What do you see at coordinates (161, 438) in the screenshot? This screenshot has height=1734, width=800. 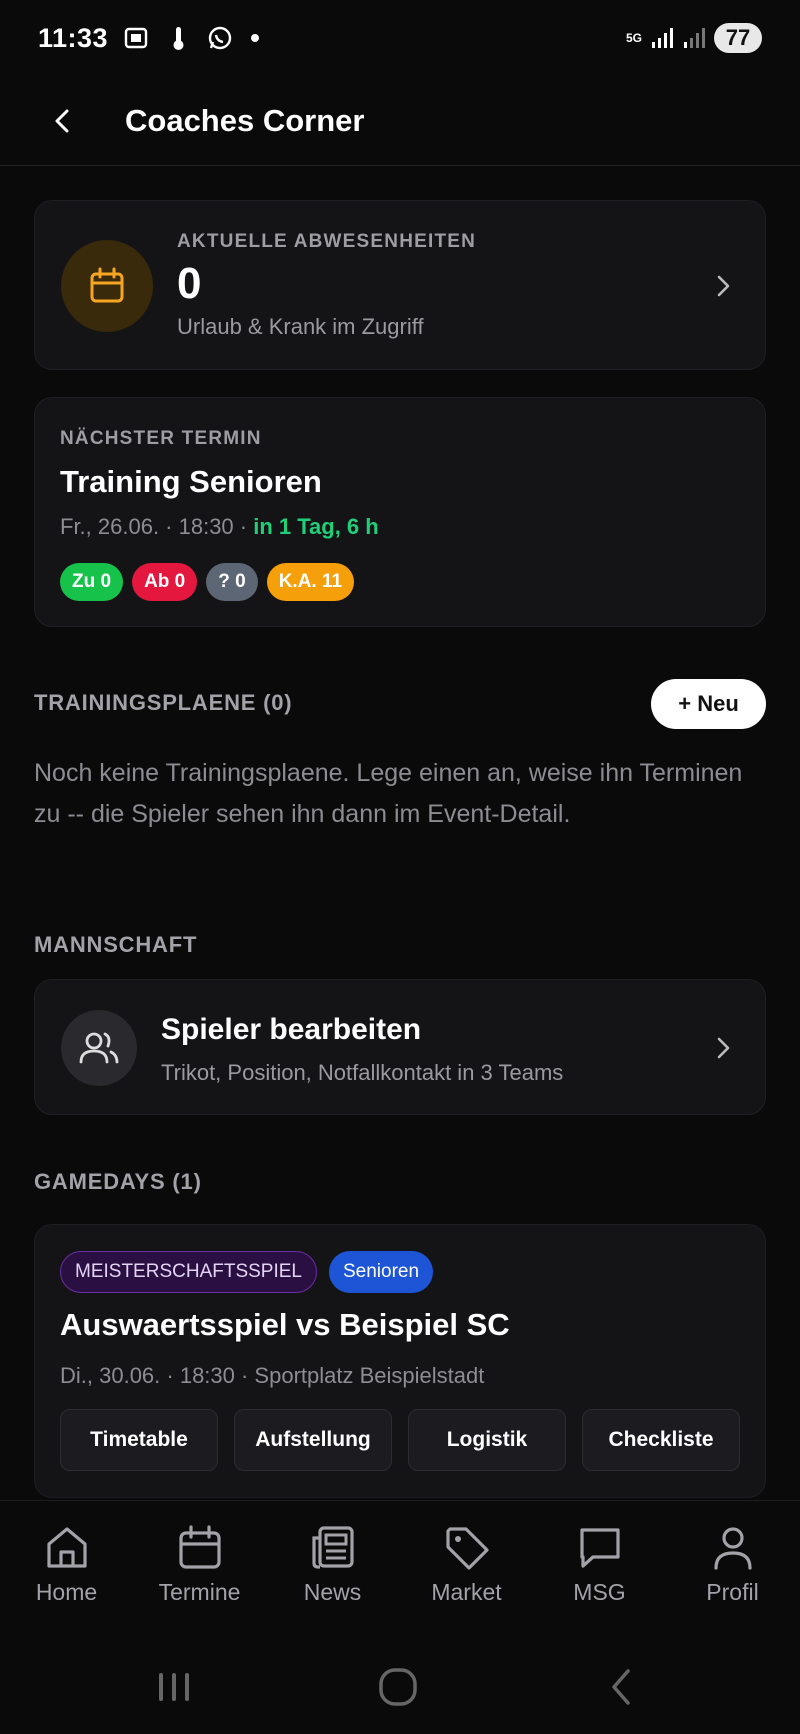 I see `next-event-label: NÄCHSTER TERMIN` at bounding box center [161, 438].